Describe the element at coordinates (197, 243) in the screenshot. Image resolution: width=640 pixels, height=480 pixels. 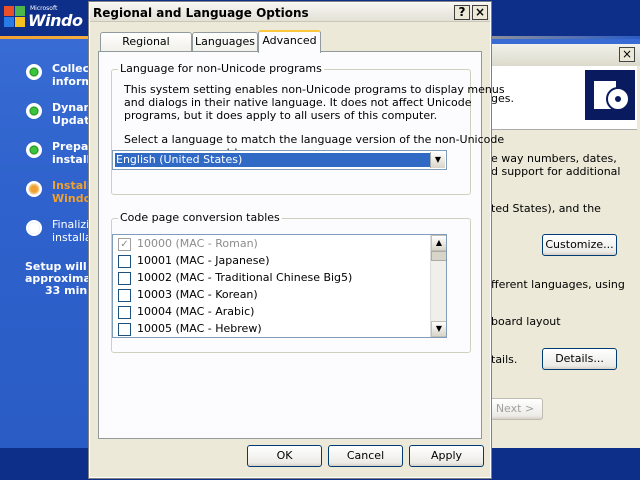
I see `list-item-label: 10000 (MAC - Roman)` at that location.